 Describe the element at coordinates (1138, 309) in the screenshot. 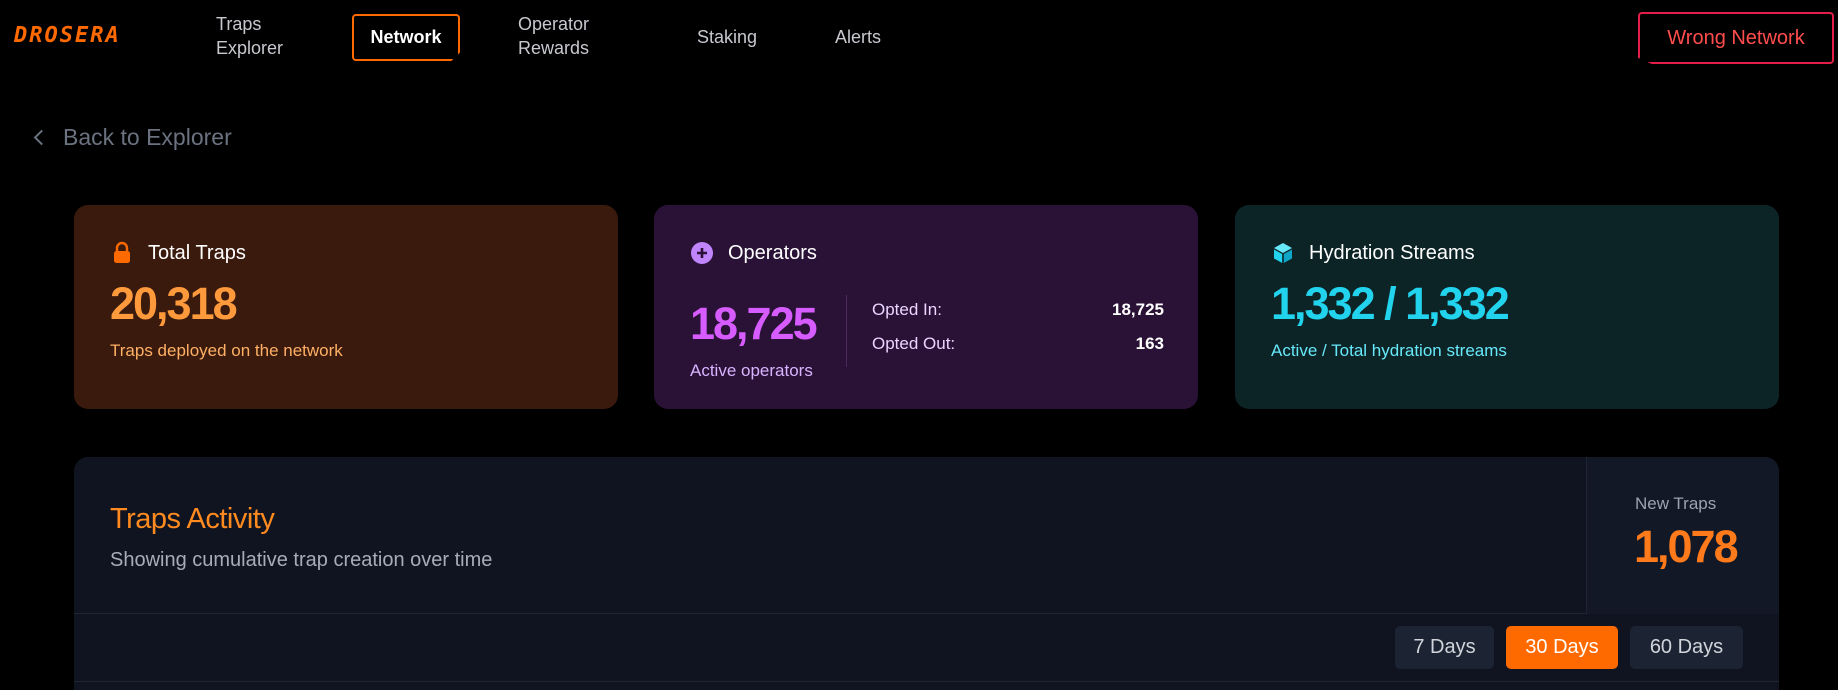

I see `opted-in-value: 18,725` at that location.